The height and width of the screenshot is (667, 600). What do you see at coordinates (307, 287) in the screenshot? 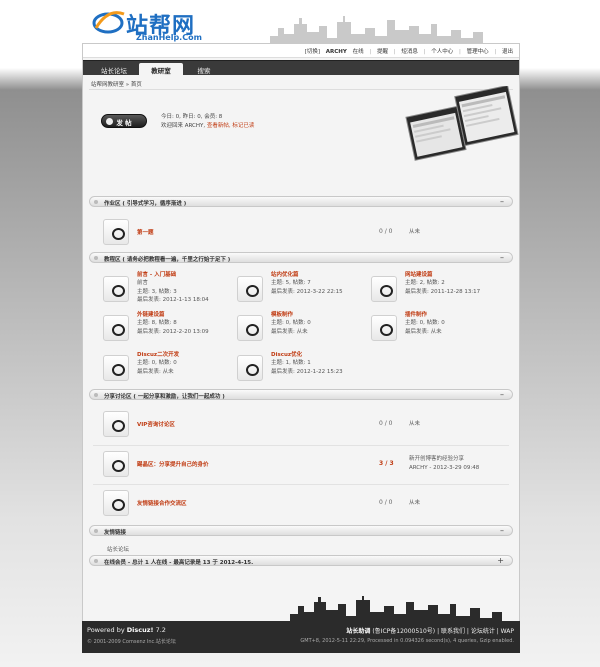
I see `forum-stats: 主题: 5, 帖数: 7 最后发表: 2012-3-22 22:15` at bounding box center [307, 287].